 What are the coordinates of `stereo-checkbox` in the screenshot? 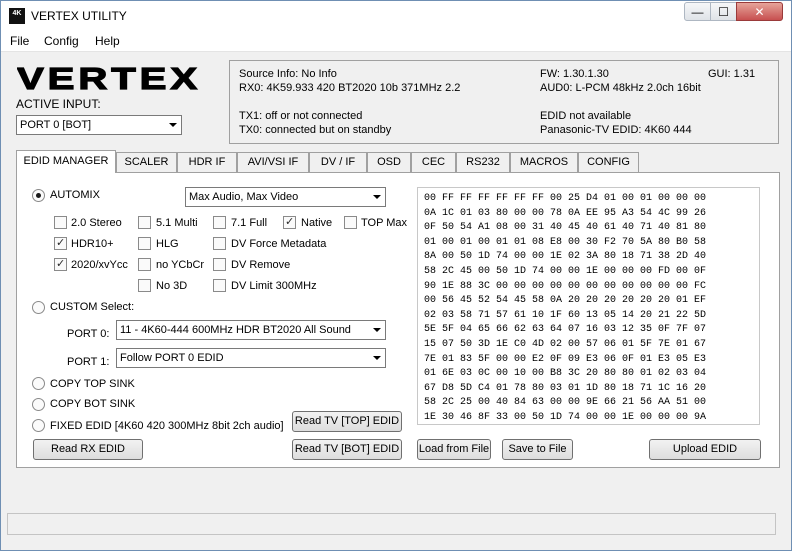 It's located at (60, 222).